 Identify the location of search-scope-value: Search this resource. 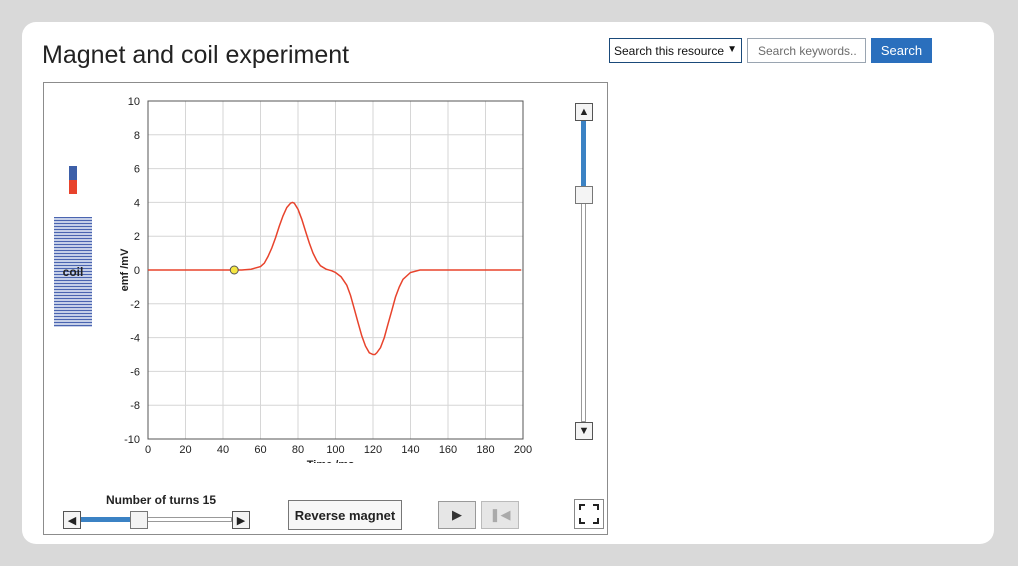
(669, 50).